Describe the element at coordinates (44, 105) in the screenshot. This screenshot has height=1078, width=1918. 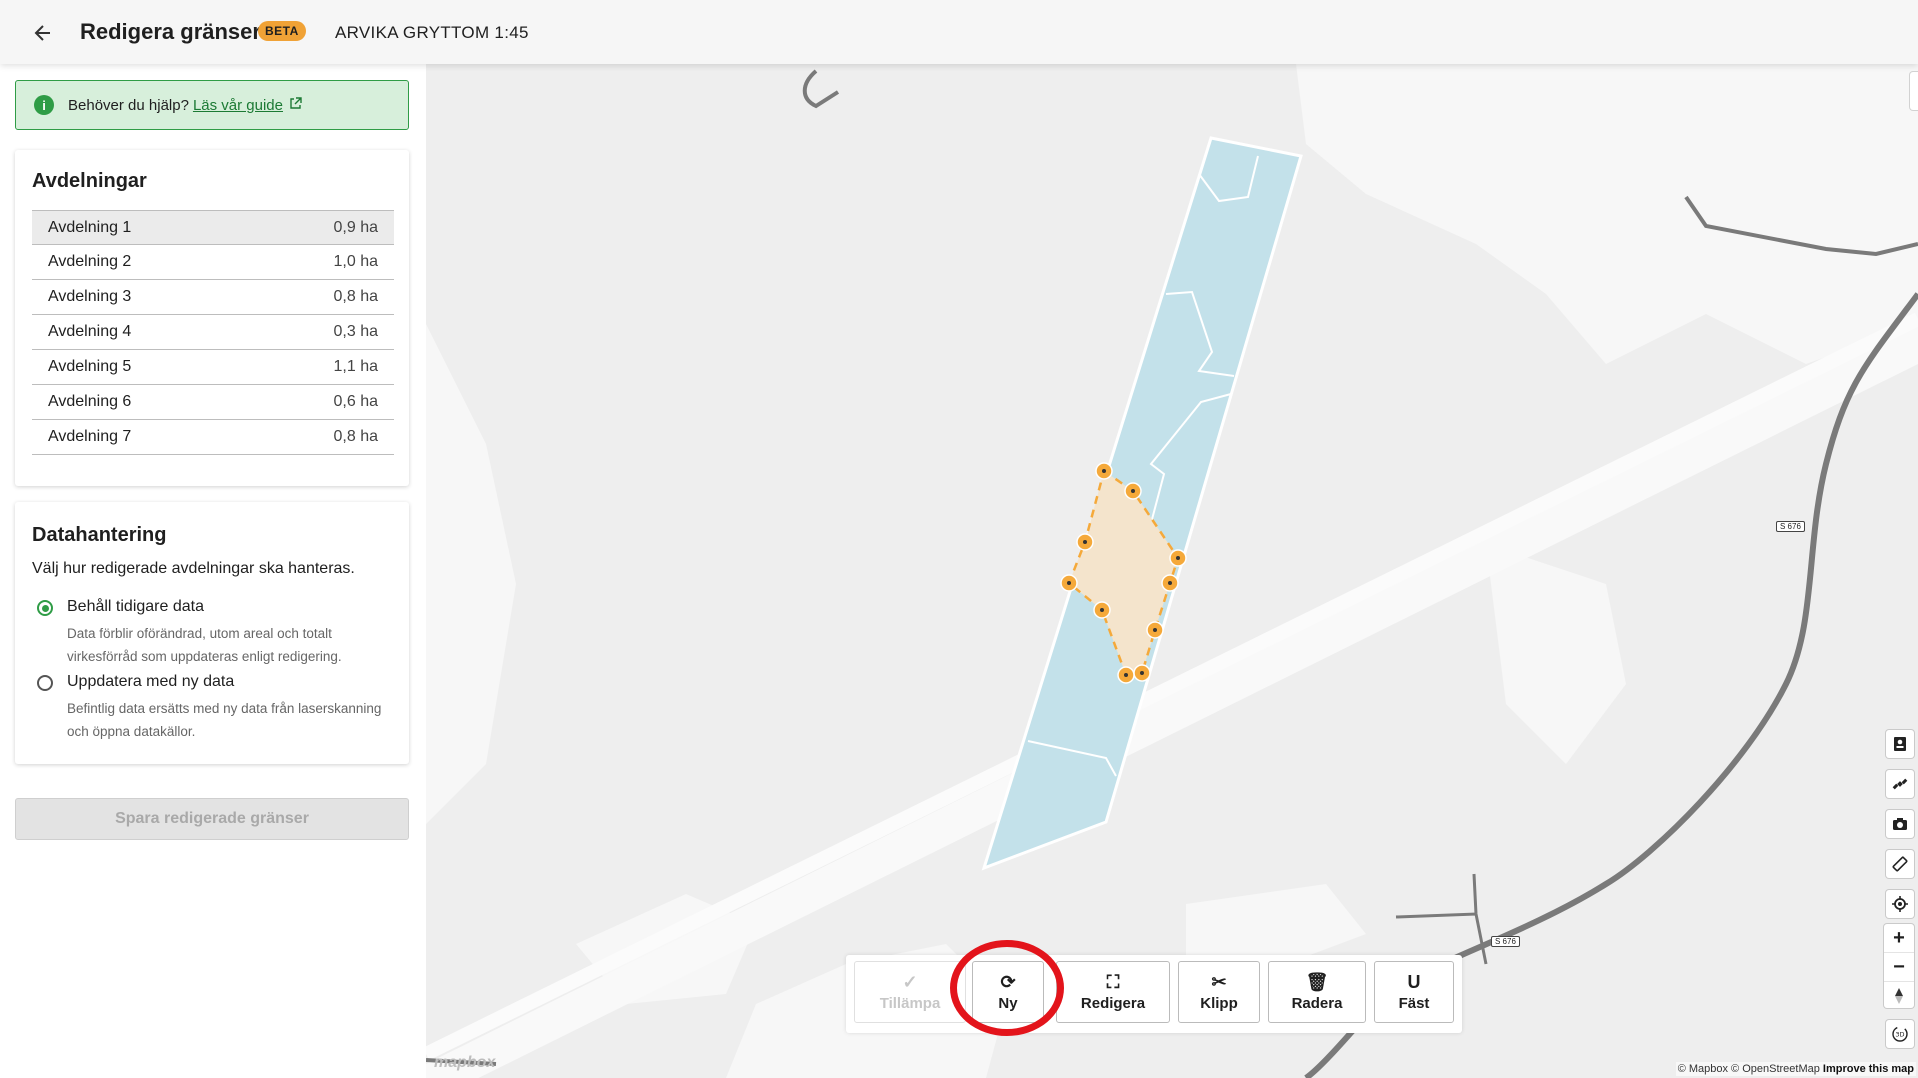
I see `info-icon: i` at that location.